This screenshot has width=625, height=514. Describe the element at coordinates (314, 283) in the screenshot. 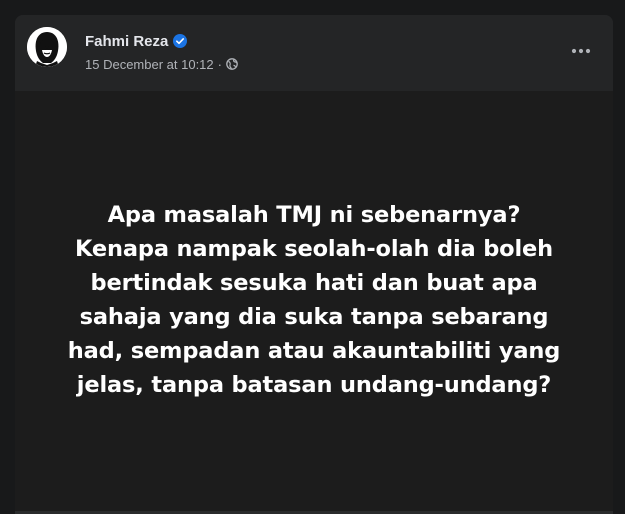

I see `post-text-line: bertindak sesuka hati dan buat apa` at that location.